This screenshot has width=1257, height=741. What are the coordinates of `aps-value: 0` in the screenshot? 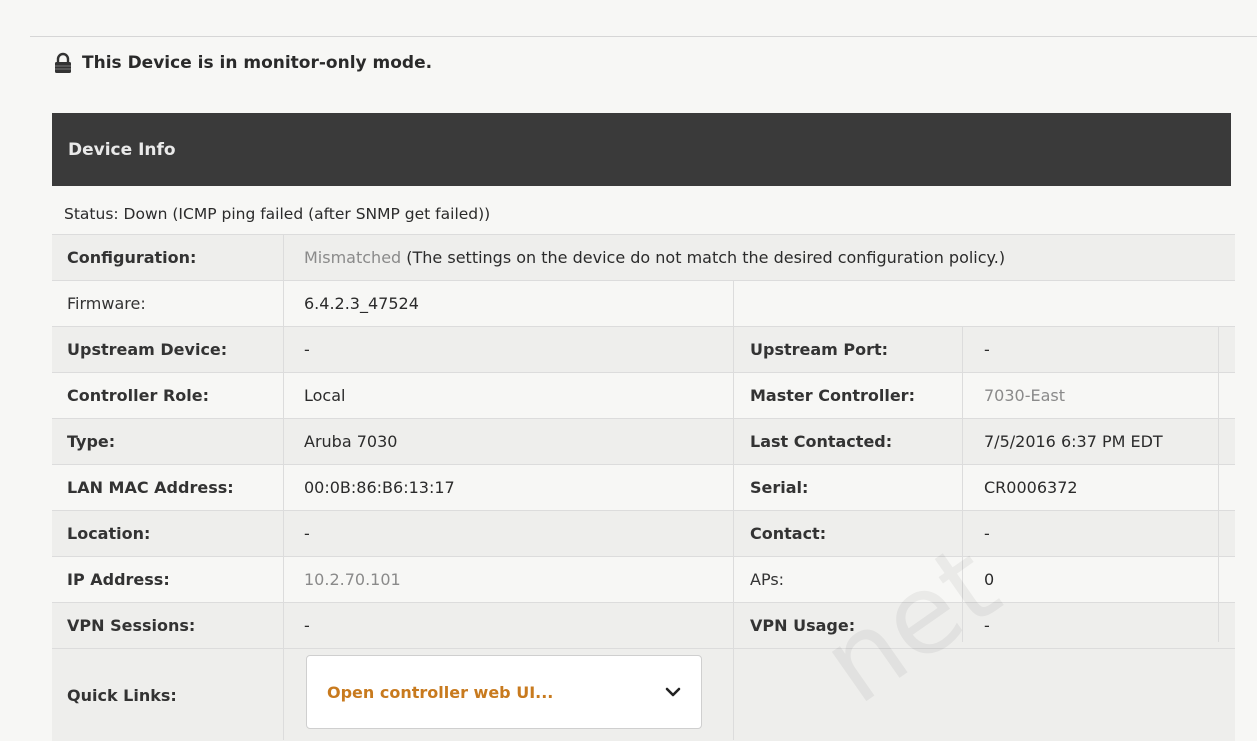 It's located at (989, 579).